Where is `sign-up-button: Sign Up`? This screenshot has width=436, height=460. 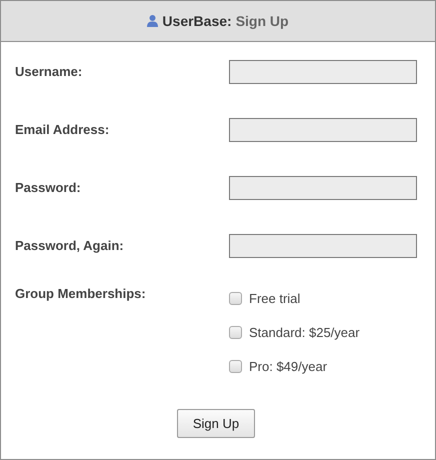
sign-up-button: Sign Up is located at coordinates (216, 423).